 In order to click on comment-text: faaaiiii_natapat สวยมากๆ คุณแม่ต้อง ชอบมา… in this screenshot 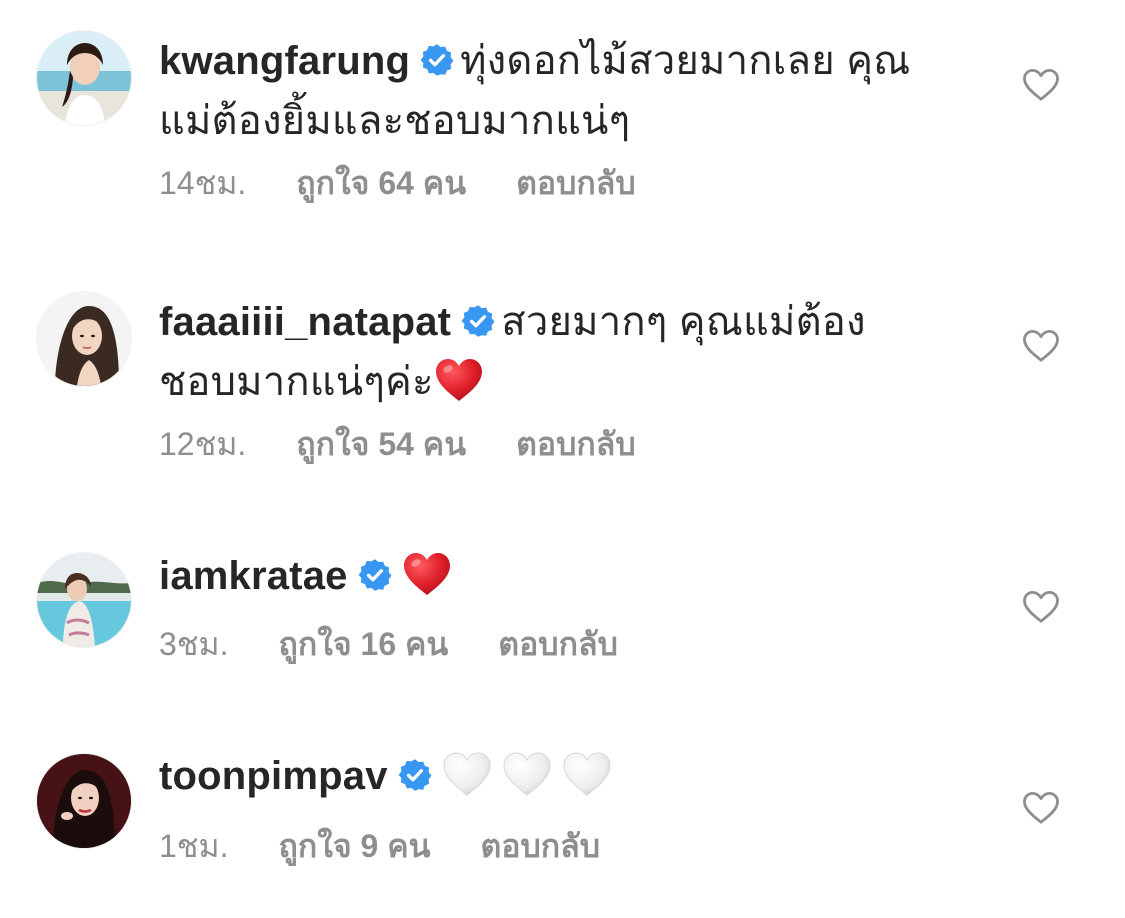, I will do `click(549, 352)`.